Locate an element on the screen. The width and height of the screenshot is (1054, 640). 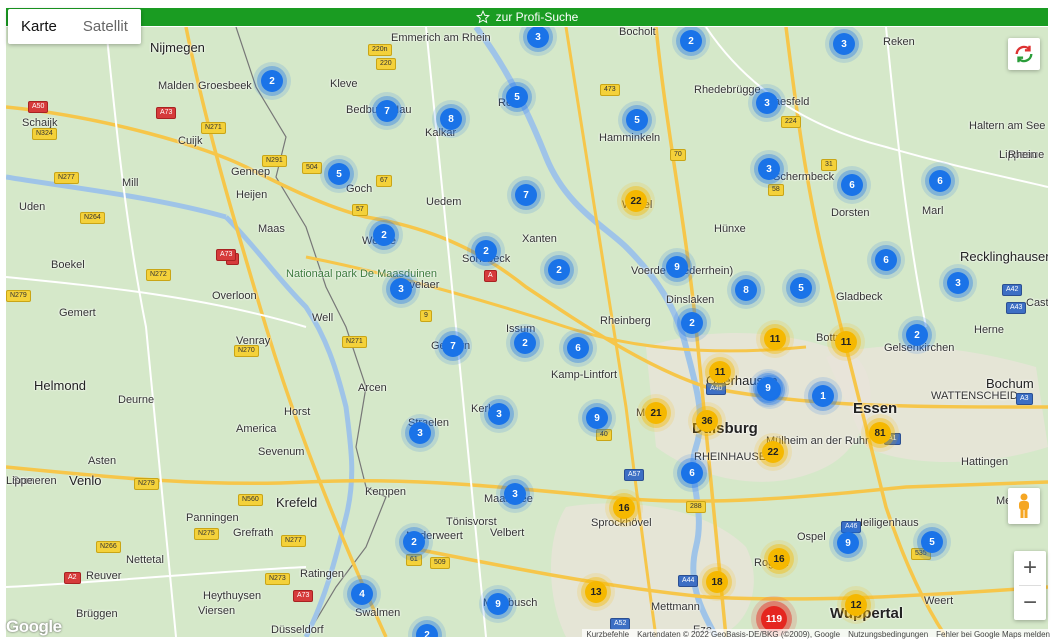
pegman-icon is located at coordinates (1024, 505).